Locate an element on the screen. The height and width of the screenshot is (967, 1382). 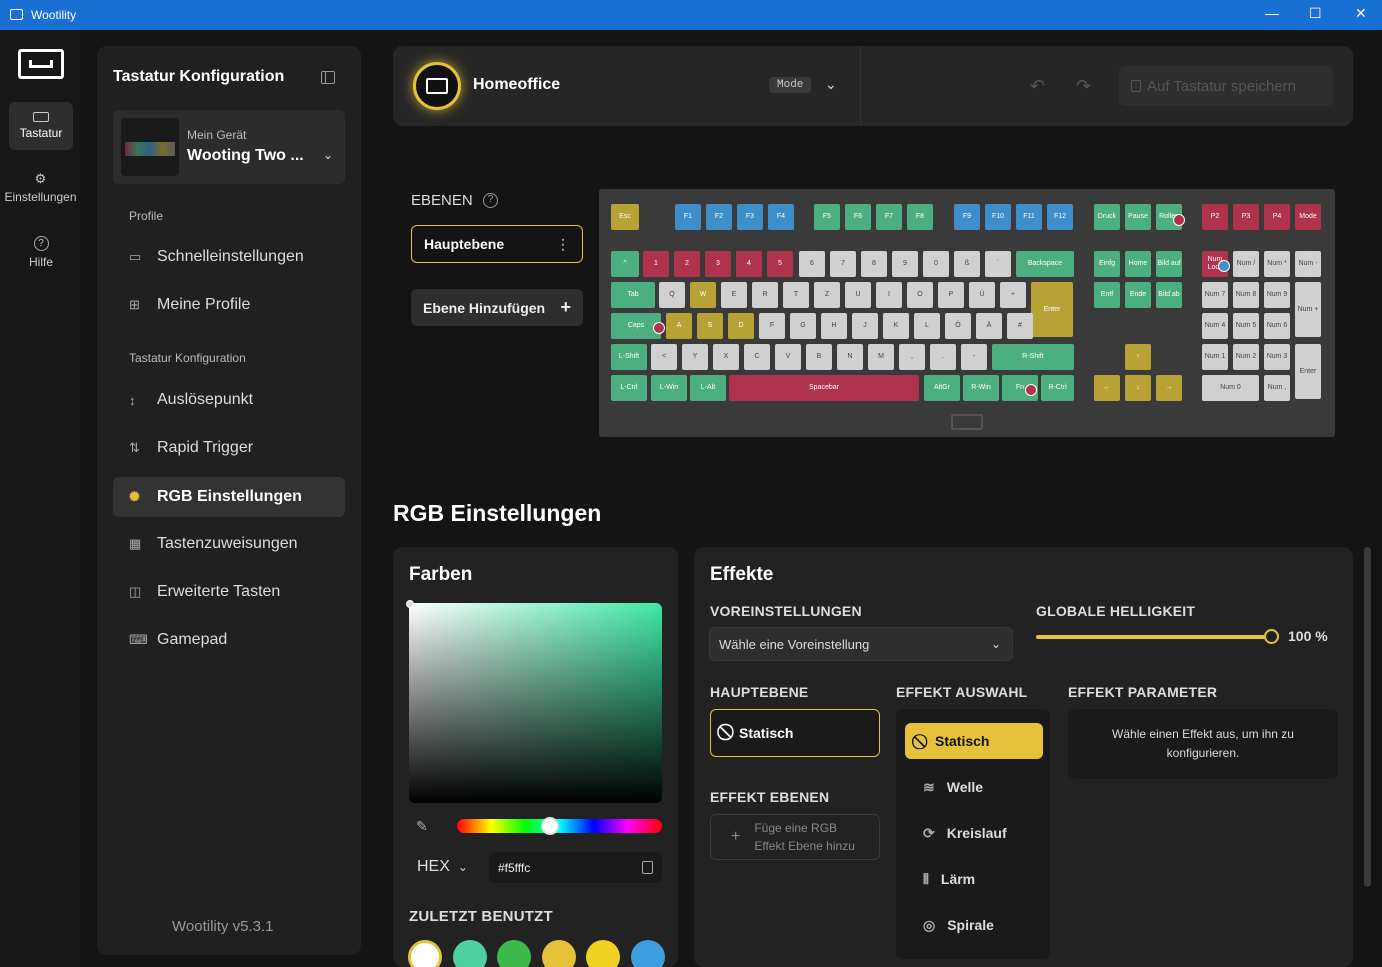
key: ´ is located at coordinates (998, 264).